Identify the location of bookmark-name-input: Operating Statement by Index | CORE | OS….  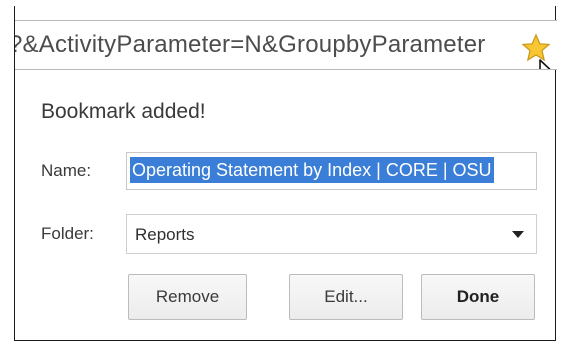
(331, 171).